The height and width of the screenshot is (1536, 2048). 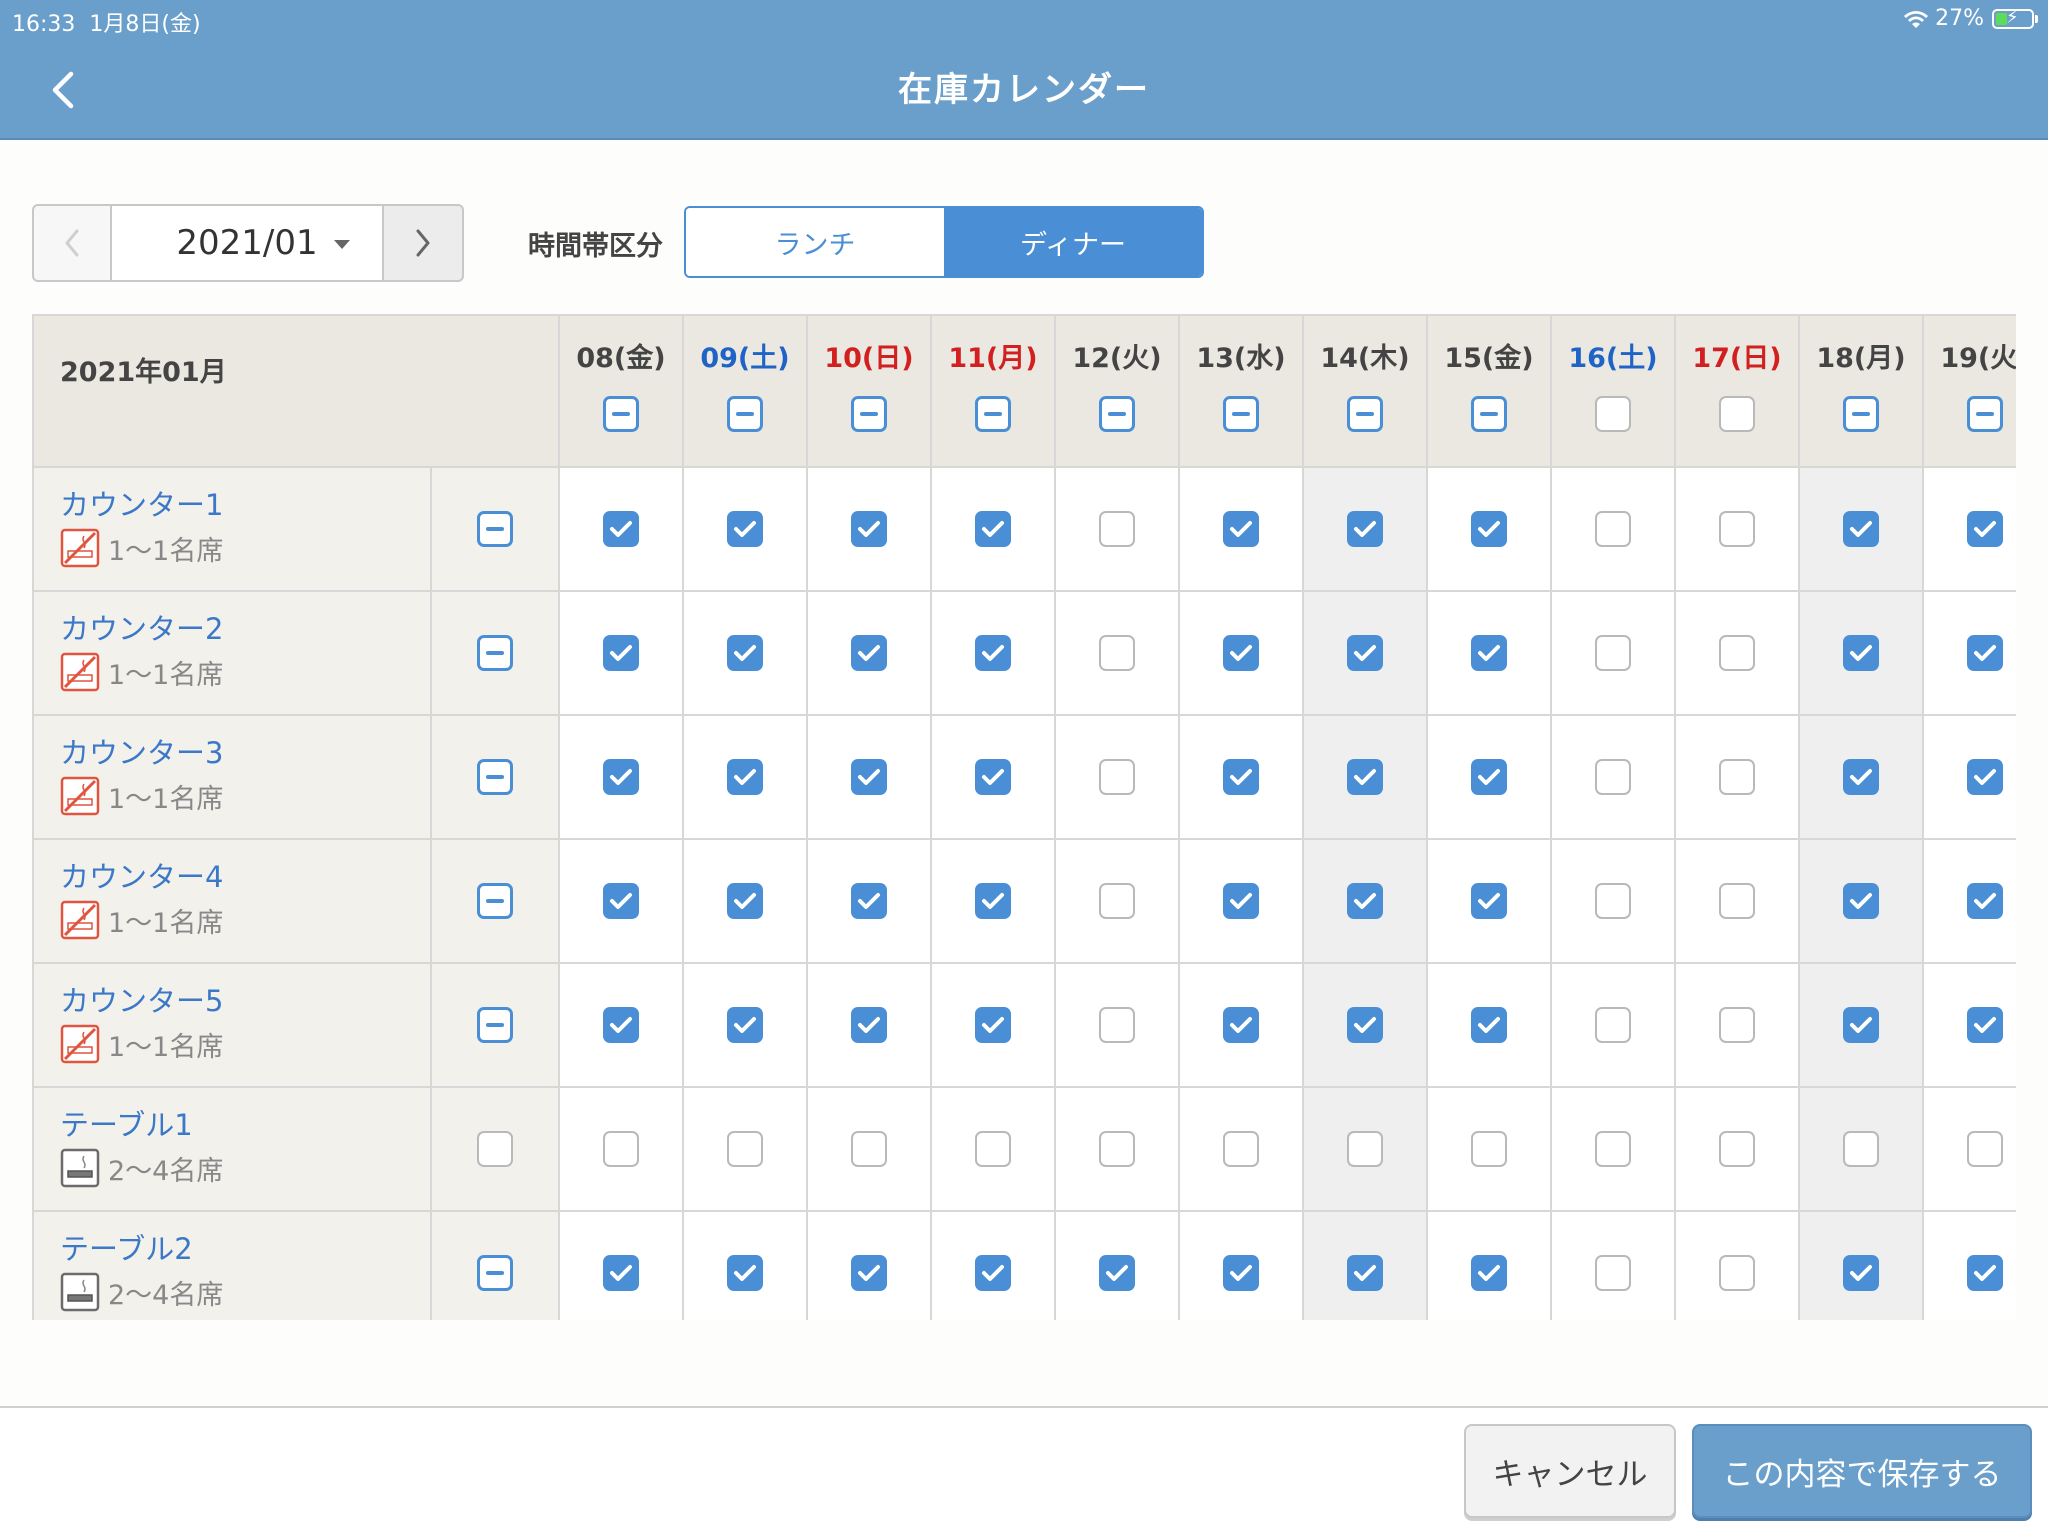 What do you see at coordinates (141, 503) in the screenshot?
I see `seat-name-link: カウンター1` at bounding box center [141, 503].